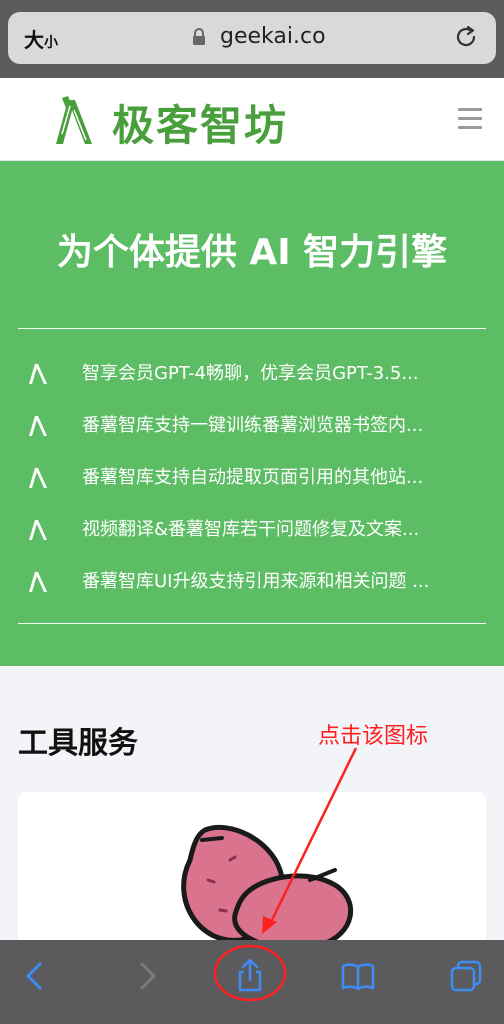  What do you see at coordinates (267, 887) in the screenshot?
I see `sweet-potato-icon` at bounding box center [267, 887].